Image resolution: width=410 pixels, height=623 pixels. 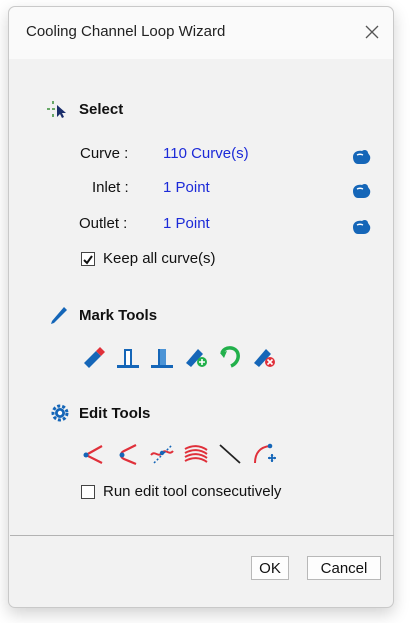 I want to click on loop-direction-icon, so click(x=230, y=357).